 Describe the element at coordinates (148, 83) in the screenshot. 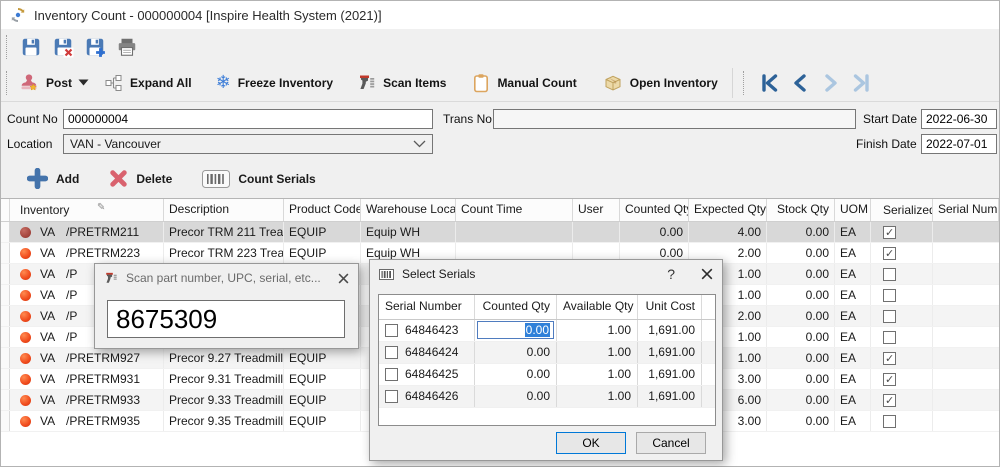

I see `expand-all-button: Expand All` at that location.